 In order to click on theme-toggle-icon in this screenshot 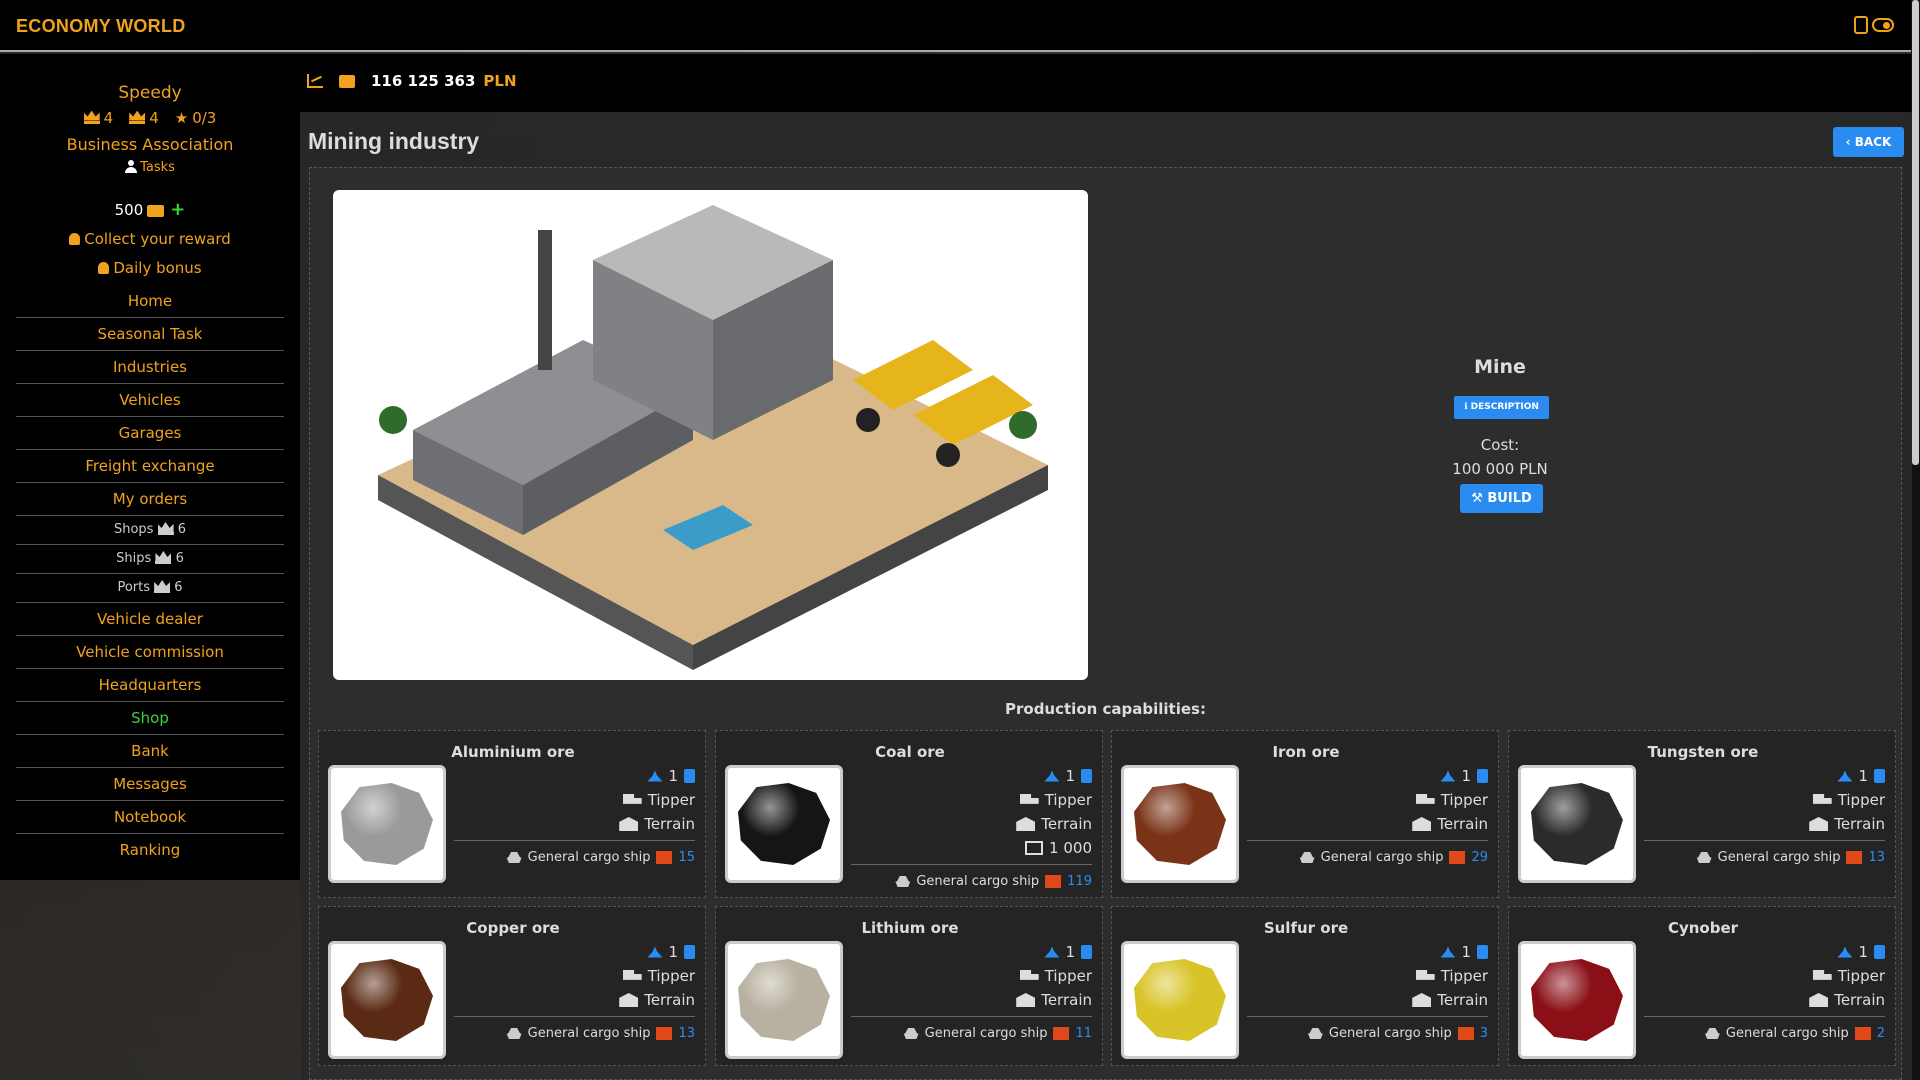, I will do `click(1883, 25)`.